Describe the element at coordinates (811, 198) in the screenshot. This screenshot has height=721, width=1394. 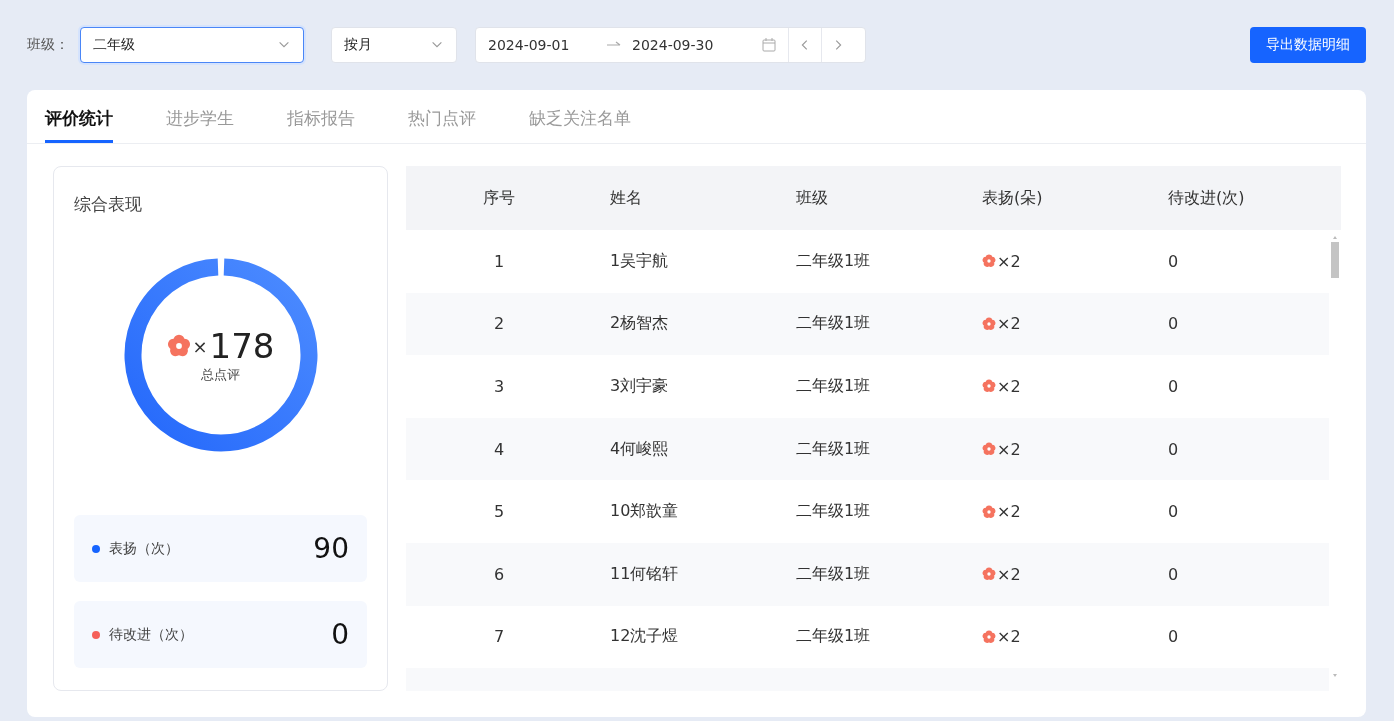
I see `column-header: 班级` at that location.